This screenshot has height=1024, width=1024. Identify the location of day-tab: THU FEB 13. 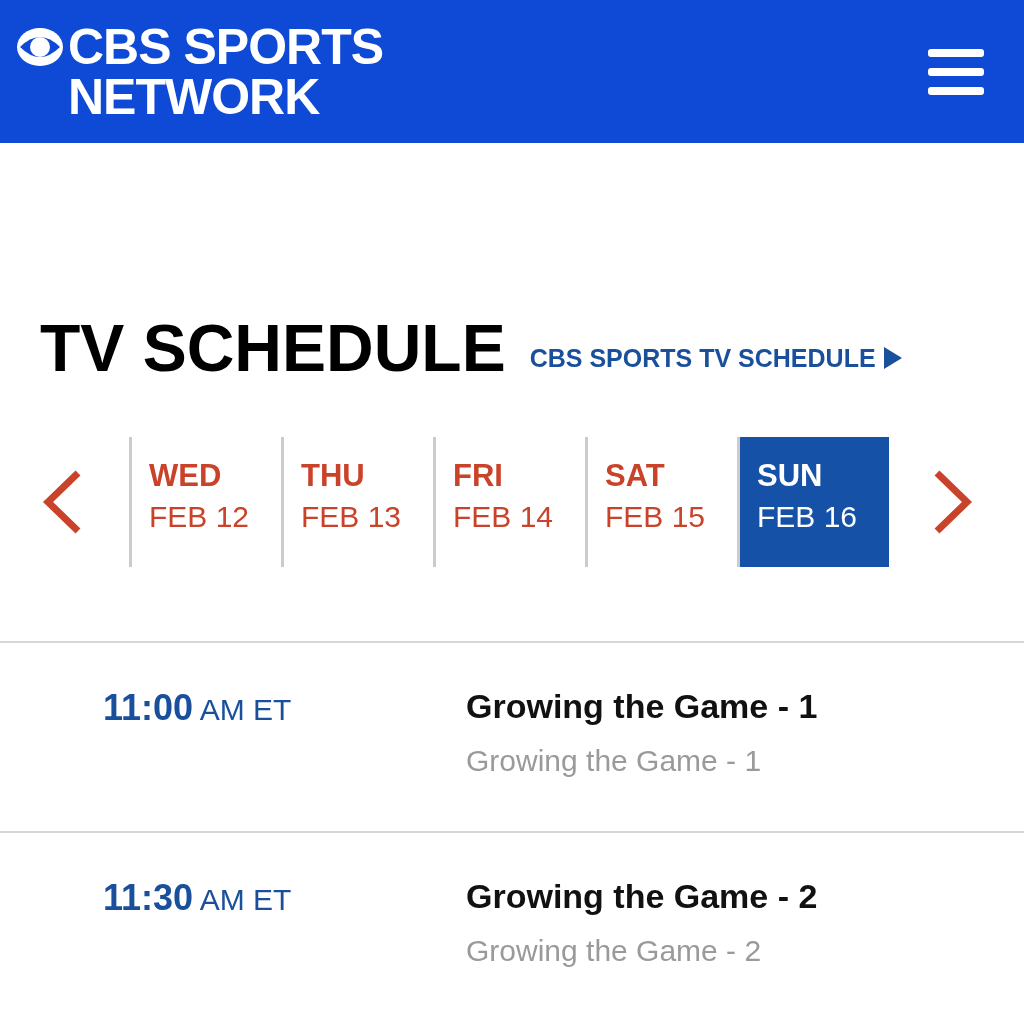
(357, 502).